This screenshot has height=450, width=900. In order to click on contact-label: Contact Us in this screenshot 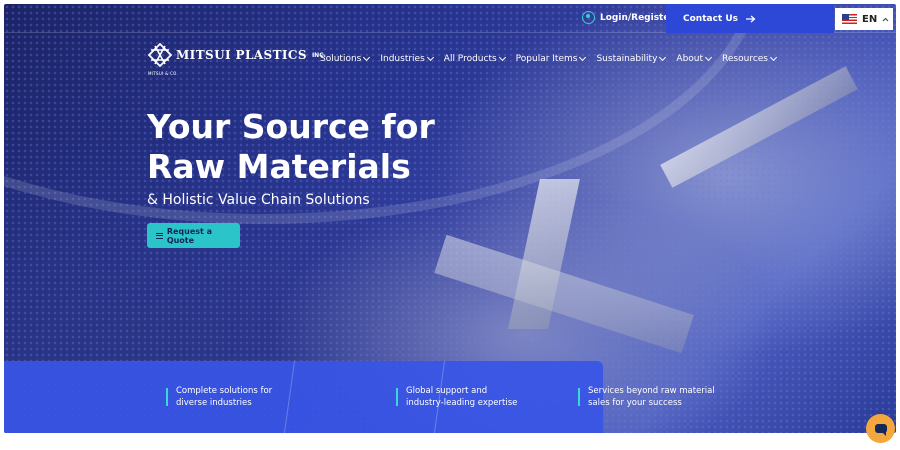, I will do `click(711, 18)`.